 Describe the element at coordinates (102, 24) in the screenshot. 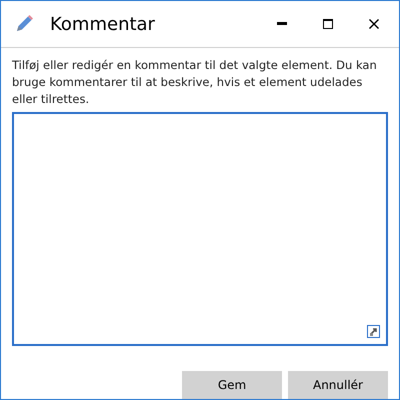

I see `window-title: Kommentar` at that location.